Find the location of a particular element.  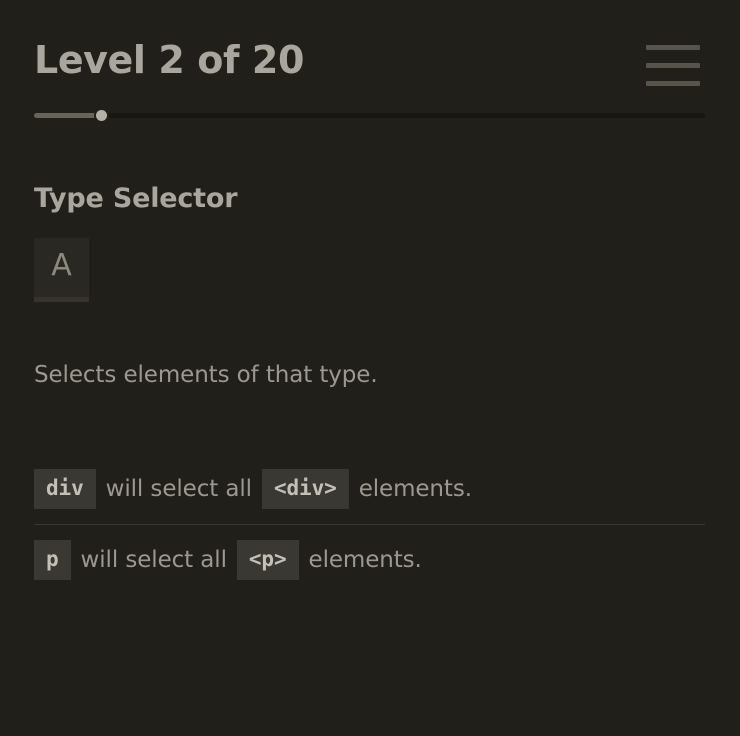

example-element-chip: <div> is located at coordinates (305, 489).